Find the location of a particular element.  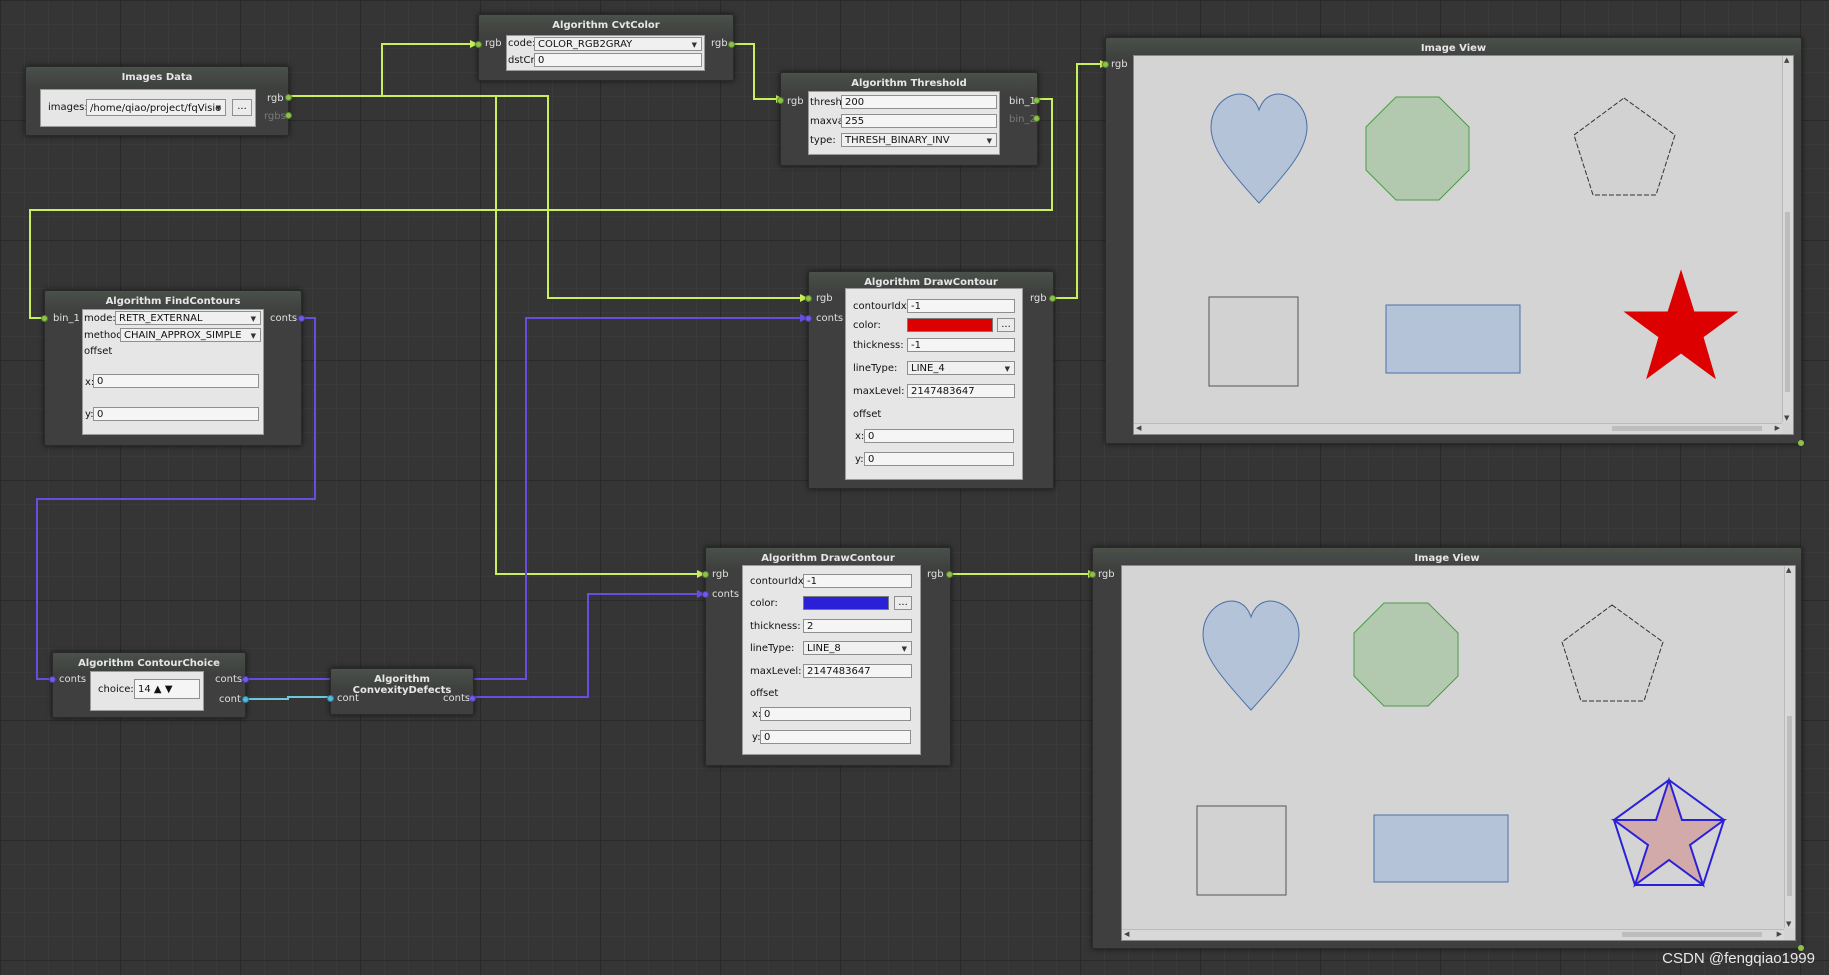

code-combo: COLOR_RGB2GRAY ▼ is located at coordinates (618, 44).